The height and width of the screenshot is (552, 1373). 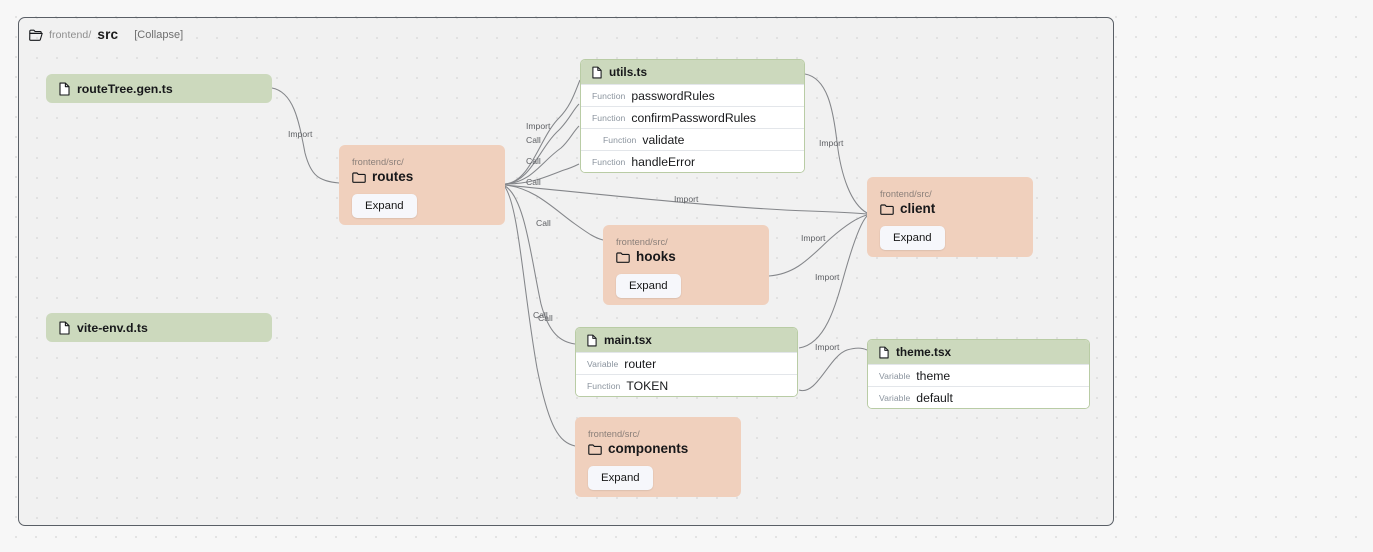 I want to click on edge-call-routes-main: Call, so click(x=540, y=265).